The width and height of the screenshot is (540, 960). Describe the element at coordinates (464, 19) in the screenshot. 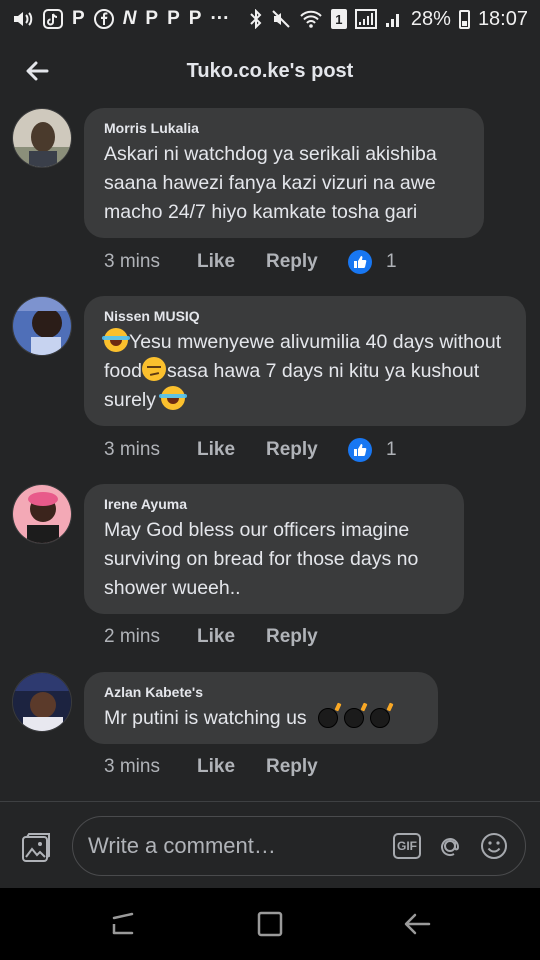

I see `battery-icon` at that location.